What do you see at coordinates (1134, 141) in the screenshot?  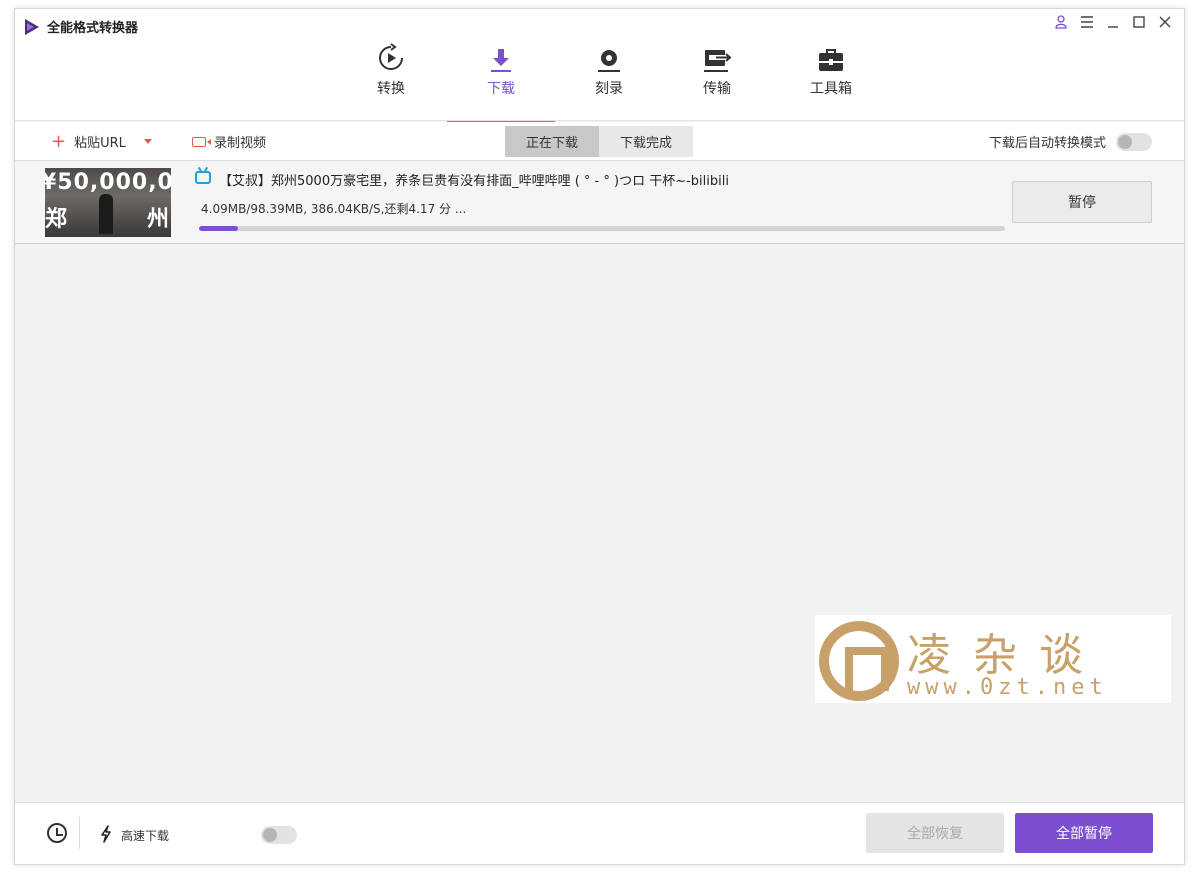 I see `auto-convert-toggle` at bounding box center [1134, 141].